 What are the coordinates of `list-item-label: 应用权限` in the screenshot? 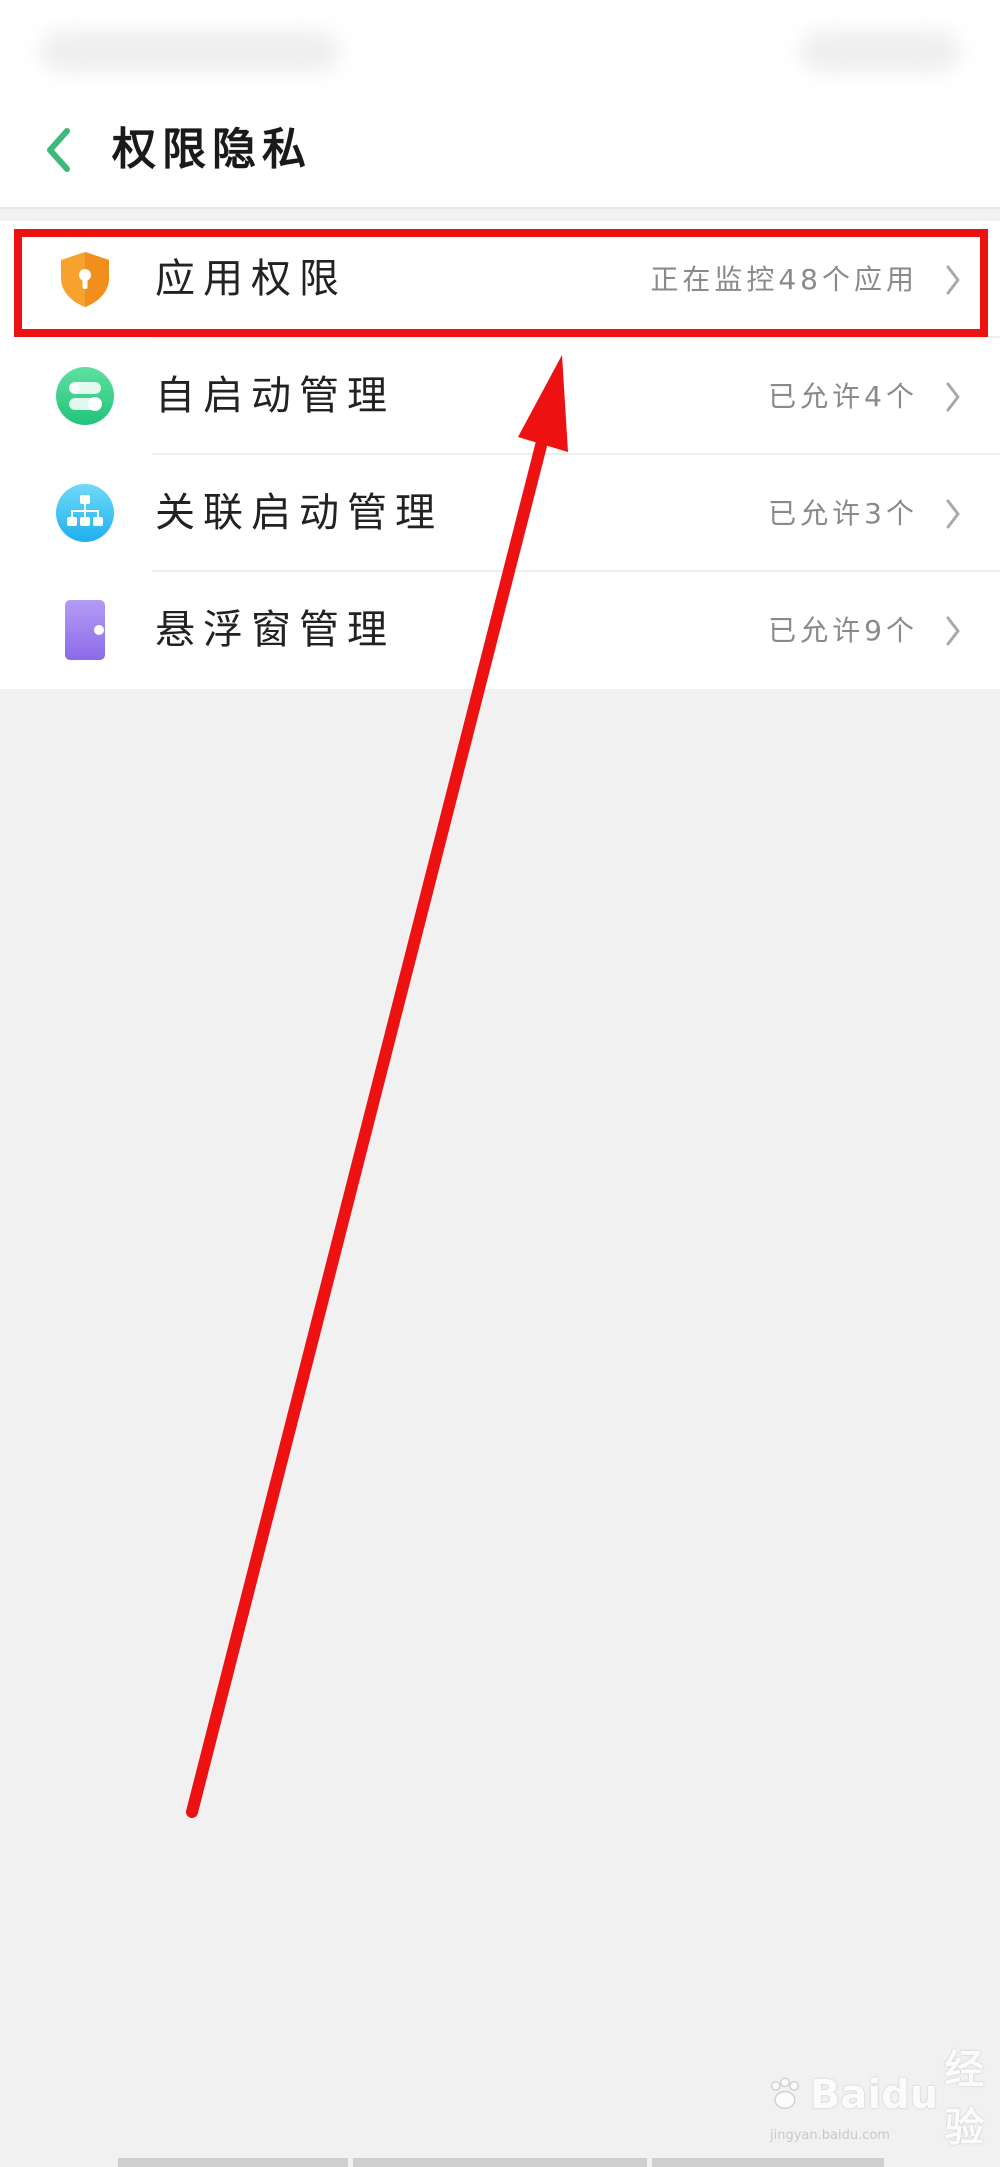 It's located at (251, 279).